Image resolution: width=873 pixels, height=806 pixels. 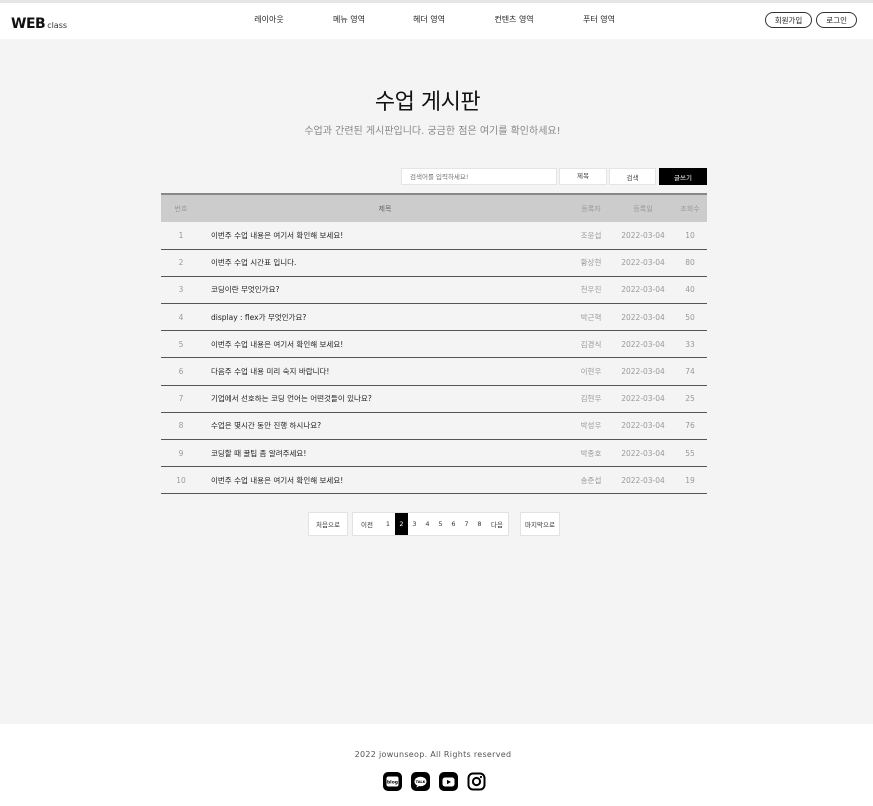 I want to click on page-number-button: 4, so click(x=427, y=524).